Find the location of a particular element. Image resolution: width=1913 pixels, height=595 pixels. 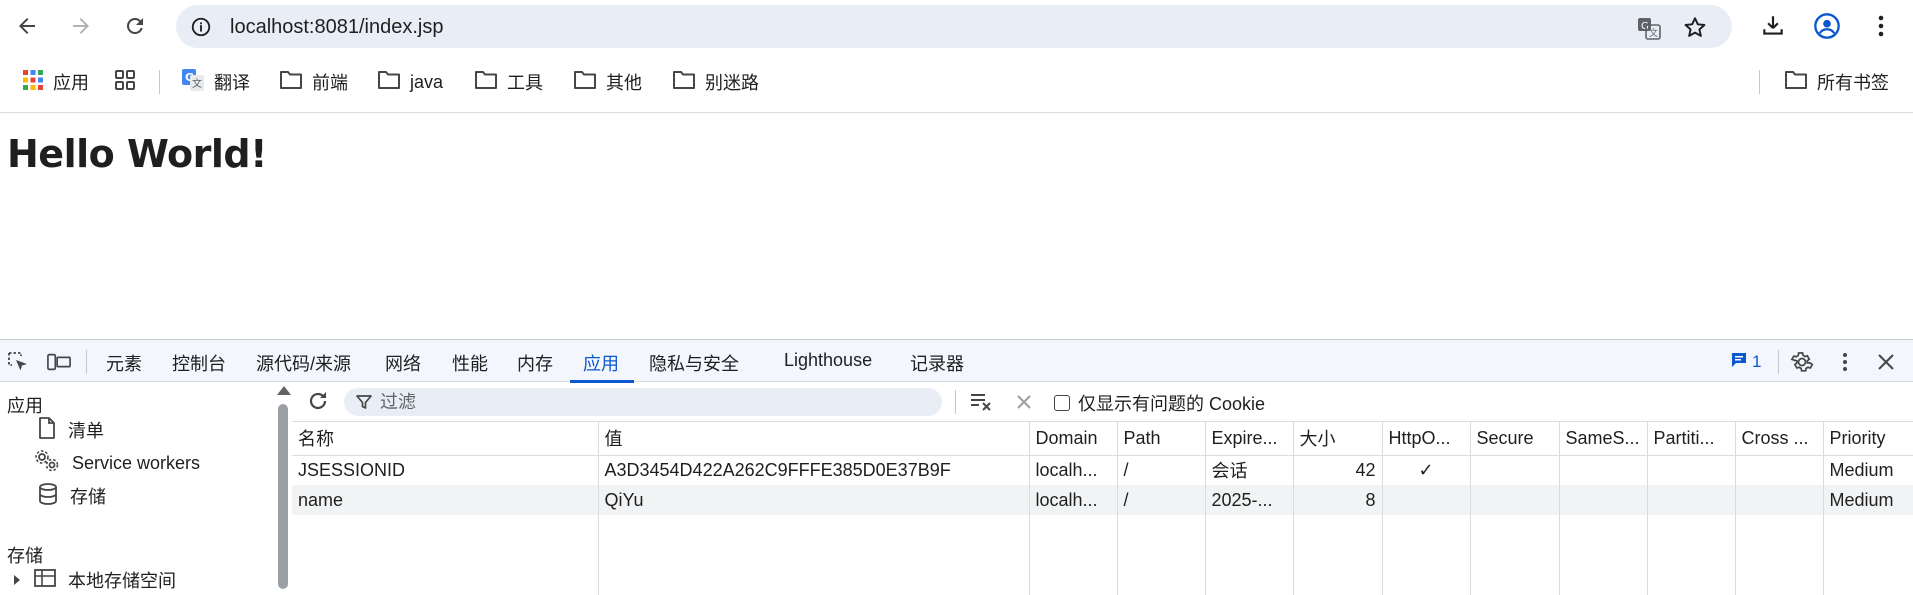

bookmark-translate: G文 翻译 is located at coordinates (215, 82).